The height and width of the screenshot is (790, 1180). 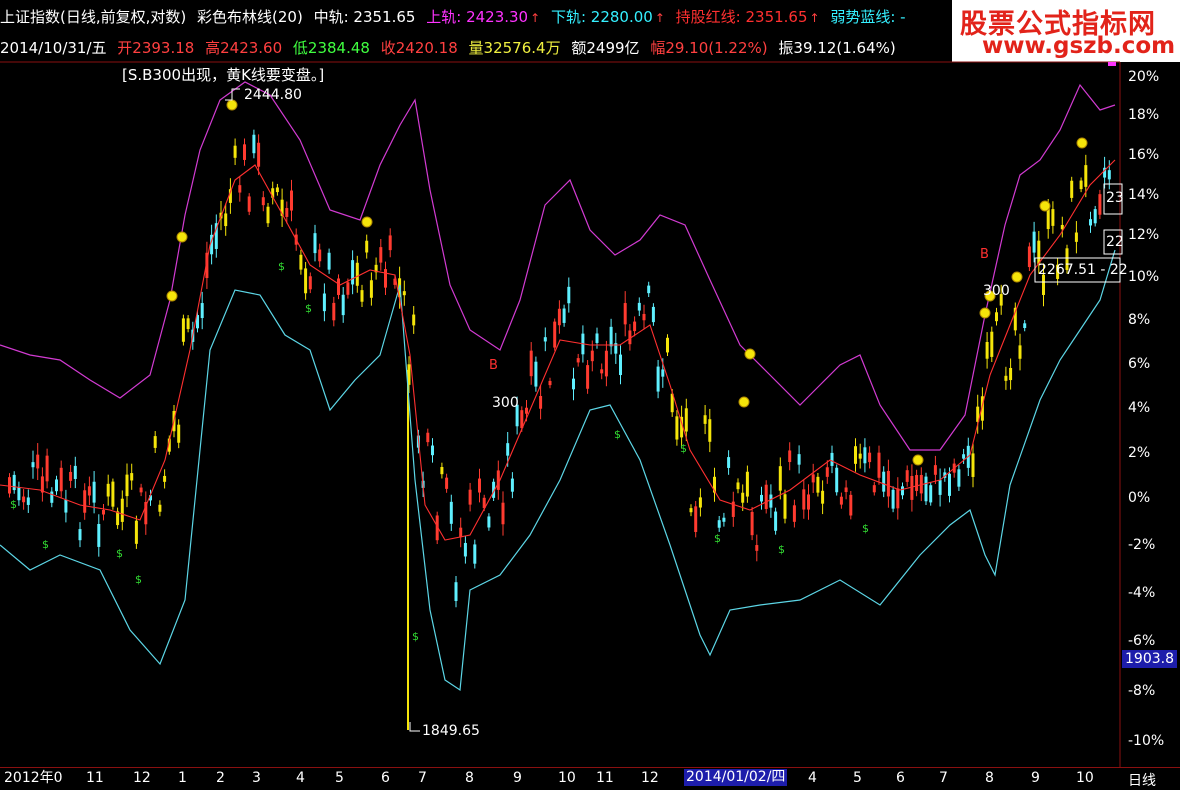 I want to click on time-tick-label: 10, so click(x=567, y=778).